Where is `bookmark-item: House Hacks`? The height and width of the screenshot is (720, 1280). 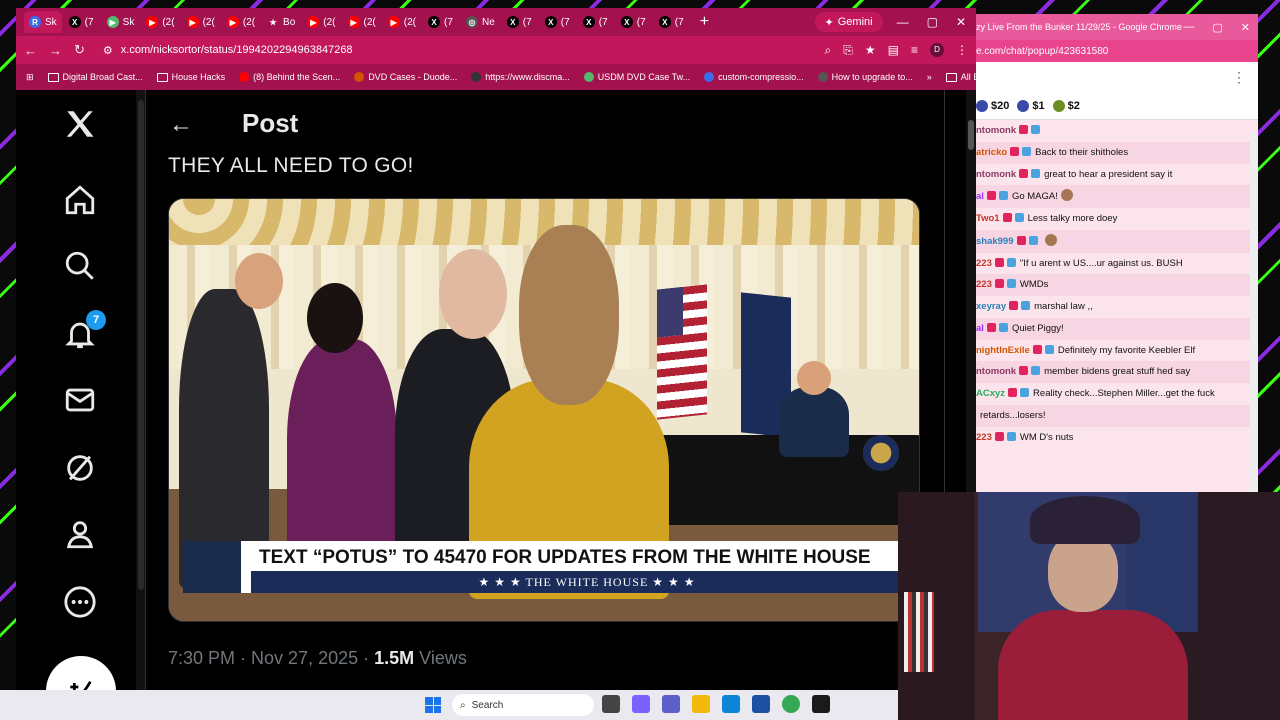 bookmark-item: House Hacks is located at coordinates (190, 77).